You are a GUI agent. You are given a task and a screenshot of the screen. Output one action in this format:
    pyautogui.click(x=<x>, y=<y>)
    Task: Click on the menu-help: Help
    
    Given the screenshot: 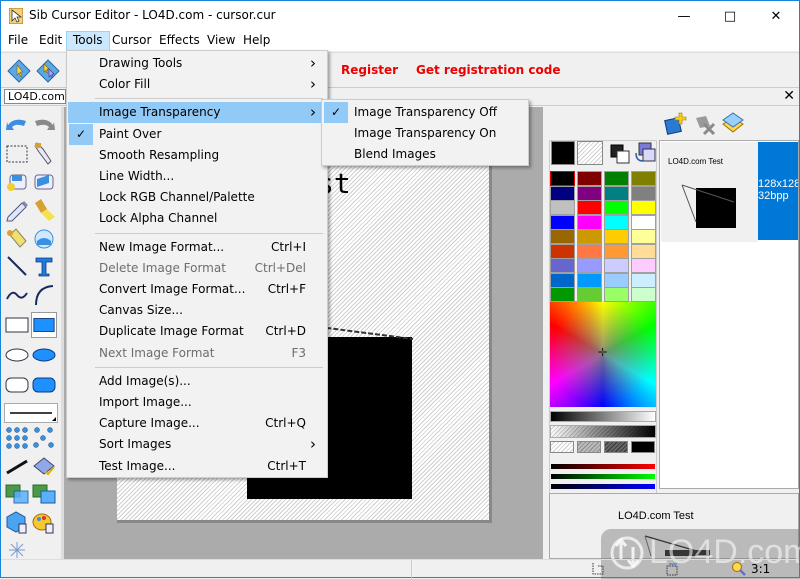 What is the action you would take?
    pyautogui.click(x=256, y=41)
    